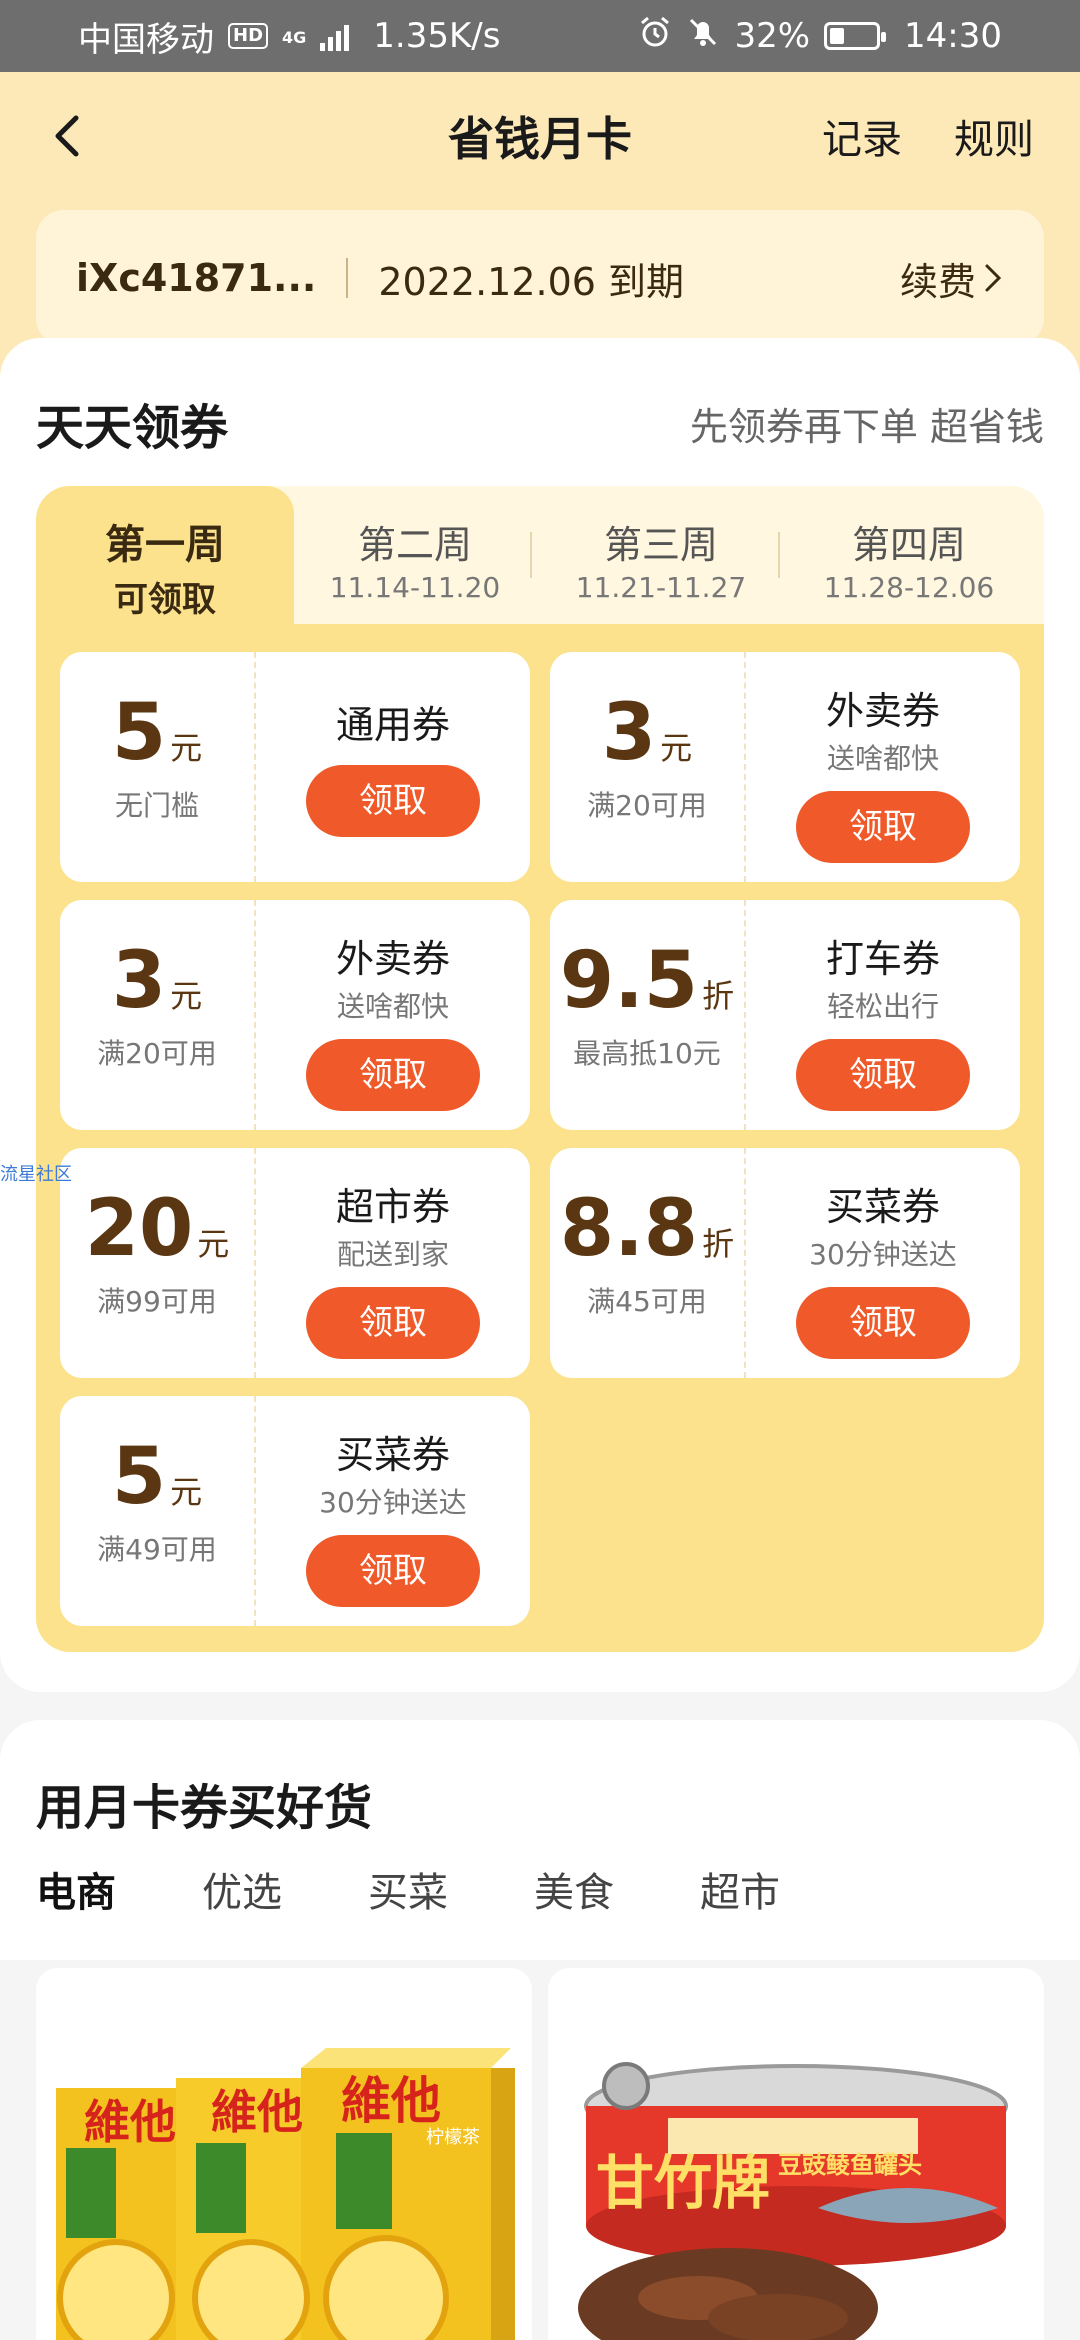 Image resolution: width=1080 pixels, height=2340 pixels. I want to click on tab-week-date: 11.21-11.27, so click(661, 587).